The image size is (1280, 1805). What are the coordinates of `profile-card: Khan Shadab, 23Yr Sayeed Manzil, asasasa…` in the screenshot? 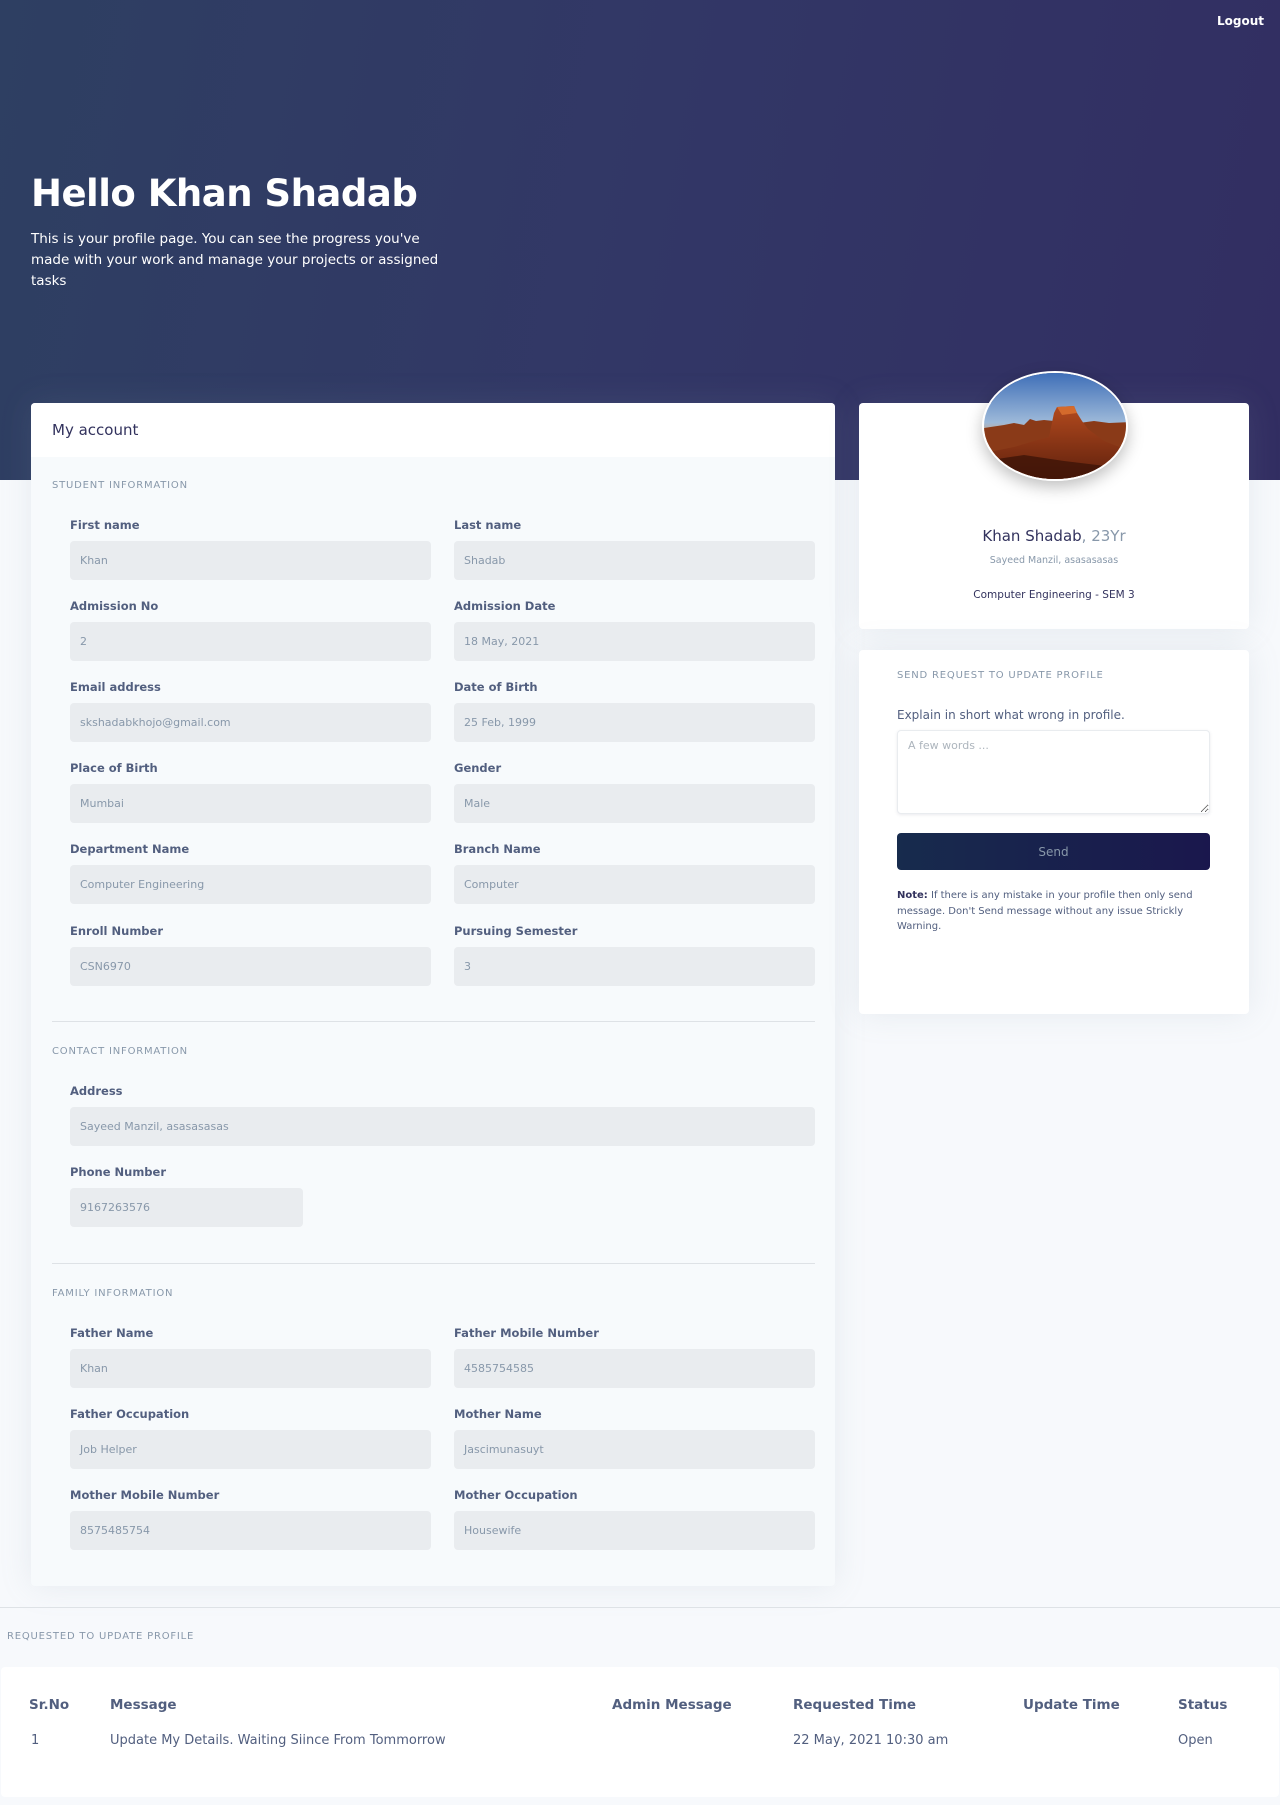 It's located at (1054, 500).